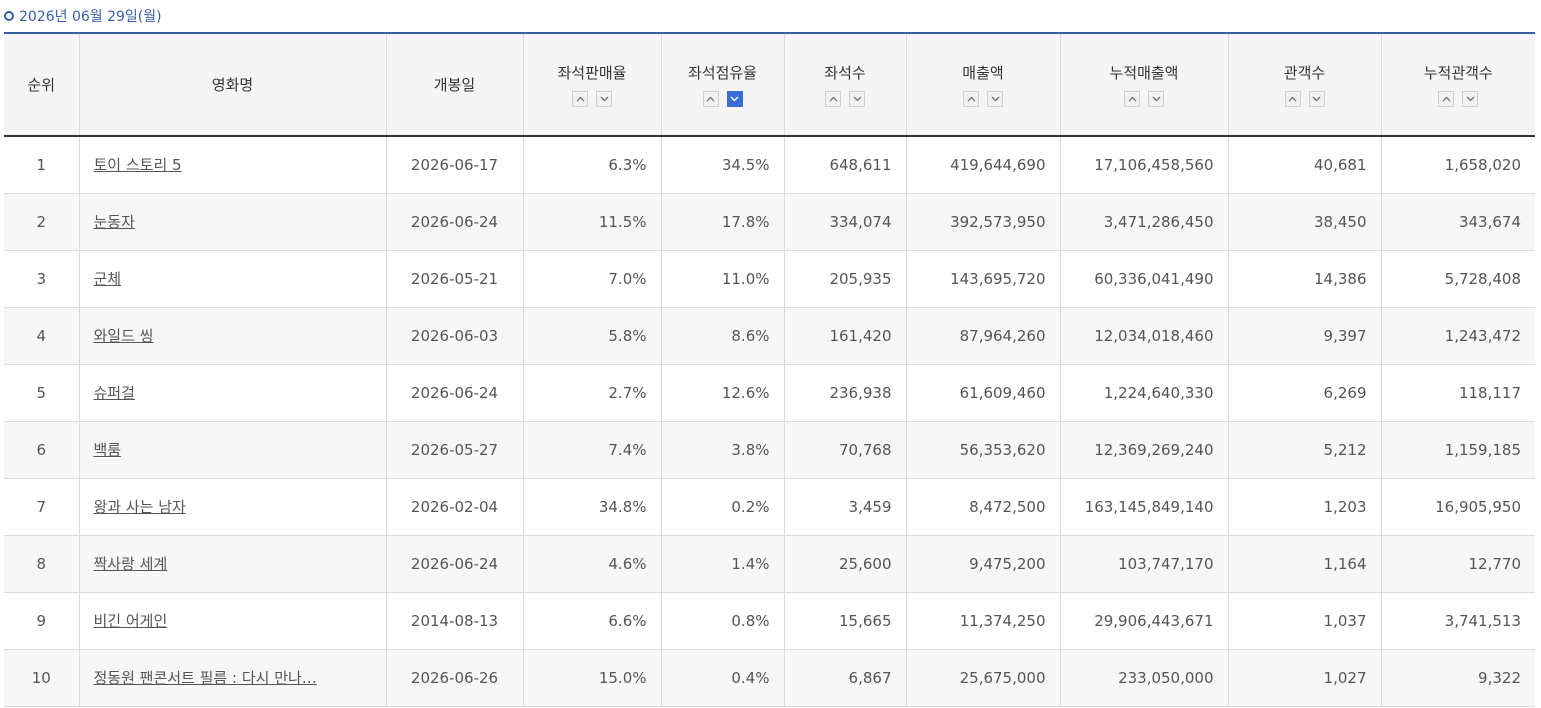 This screenshot has width=1541, height=708. Describe the element at coordinates (1457, 507) in the screenshot. I see `cell-cum_audience: 16,905,950` at that location.